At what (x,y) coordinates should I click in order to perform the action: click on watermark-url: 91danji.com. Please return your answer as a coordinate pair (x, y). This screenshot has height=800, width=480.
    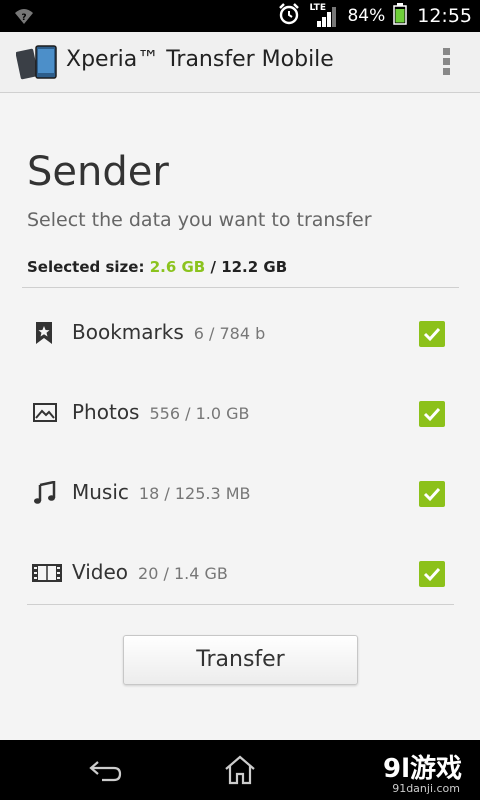
    Looking at the image, I should click on (426, 788).